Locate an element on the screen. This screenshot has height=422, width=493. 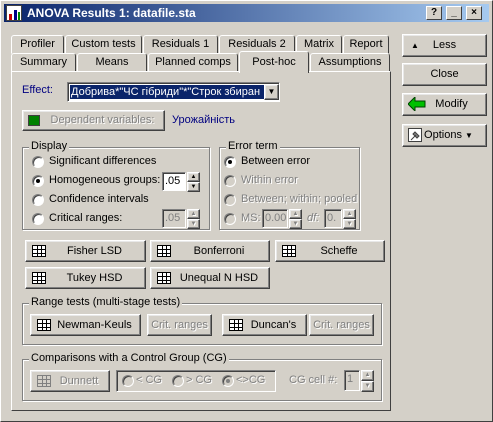
duncans-button: Duncan's is located at coordinates (264, 325).